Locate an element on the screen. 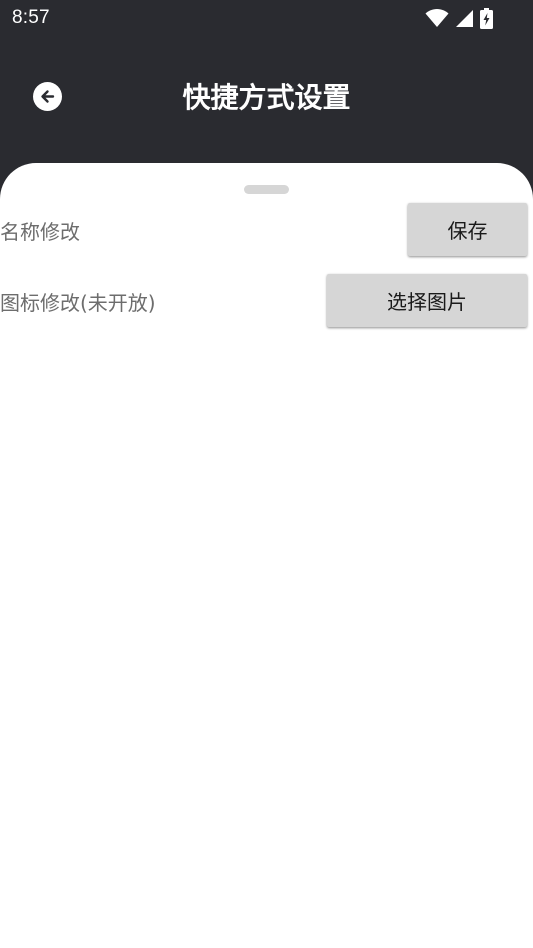 The height and width of the screenshot is (948, 533). status-time: 8:57 is located at coordinates (31, 17).